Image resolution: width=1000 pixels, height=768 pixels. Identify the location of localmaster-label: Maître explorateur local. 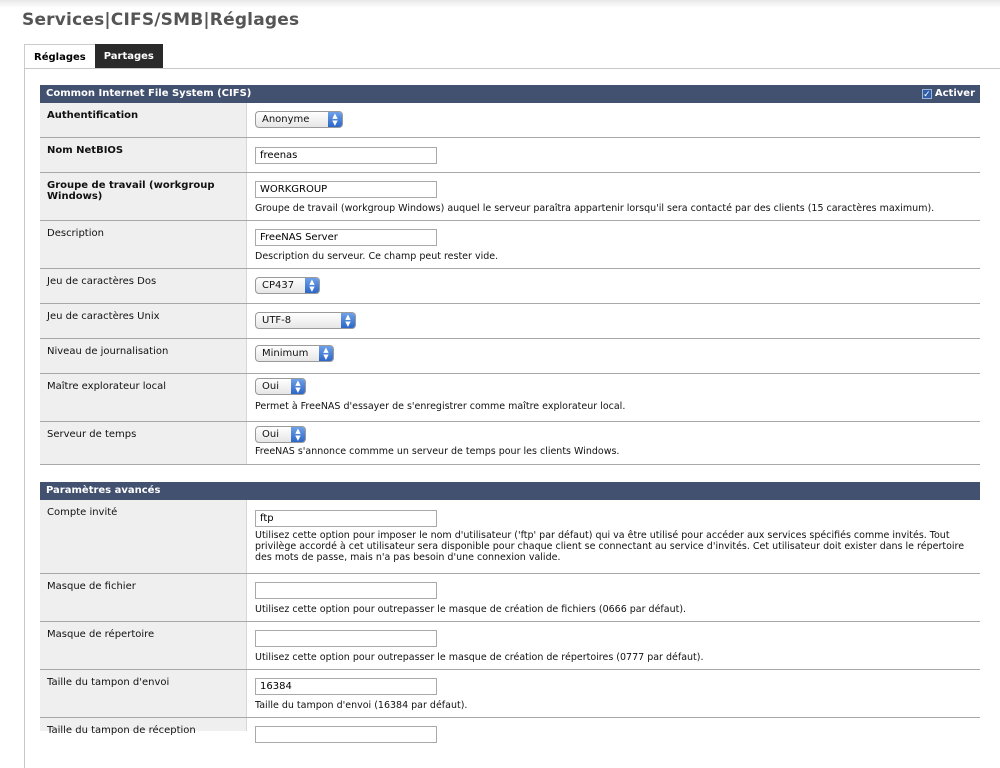
(143, 397).